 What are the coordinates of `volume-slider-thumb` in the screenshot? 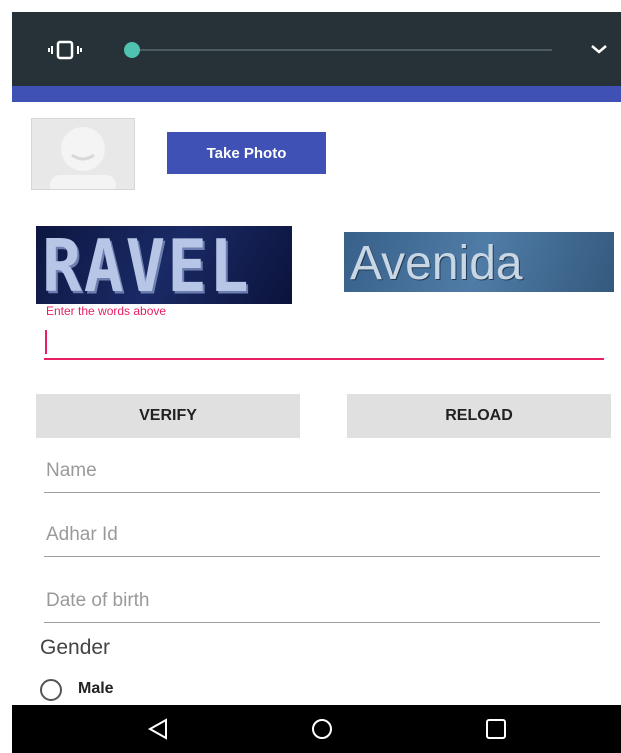 It's located at (132, 50).